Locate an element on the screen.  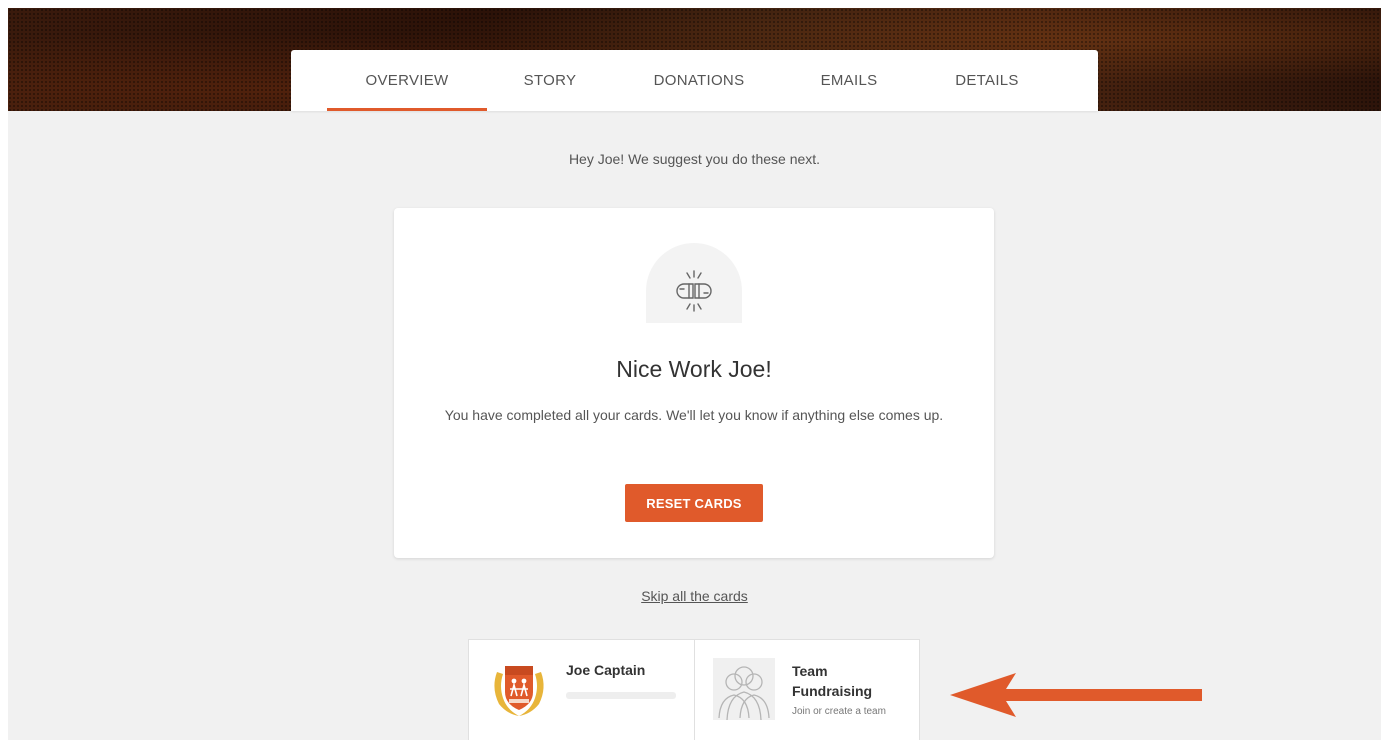
team-fundraising-card: Team Fundraising Join or create a team is located at coordinates (807, 689).